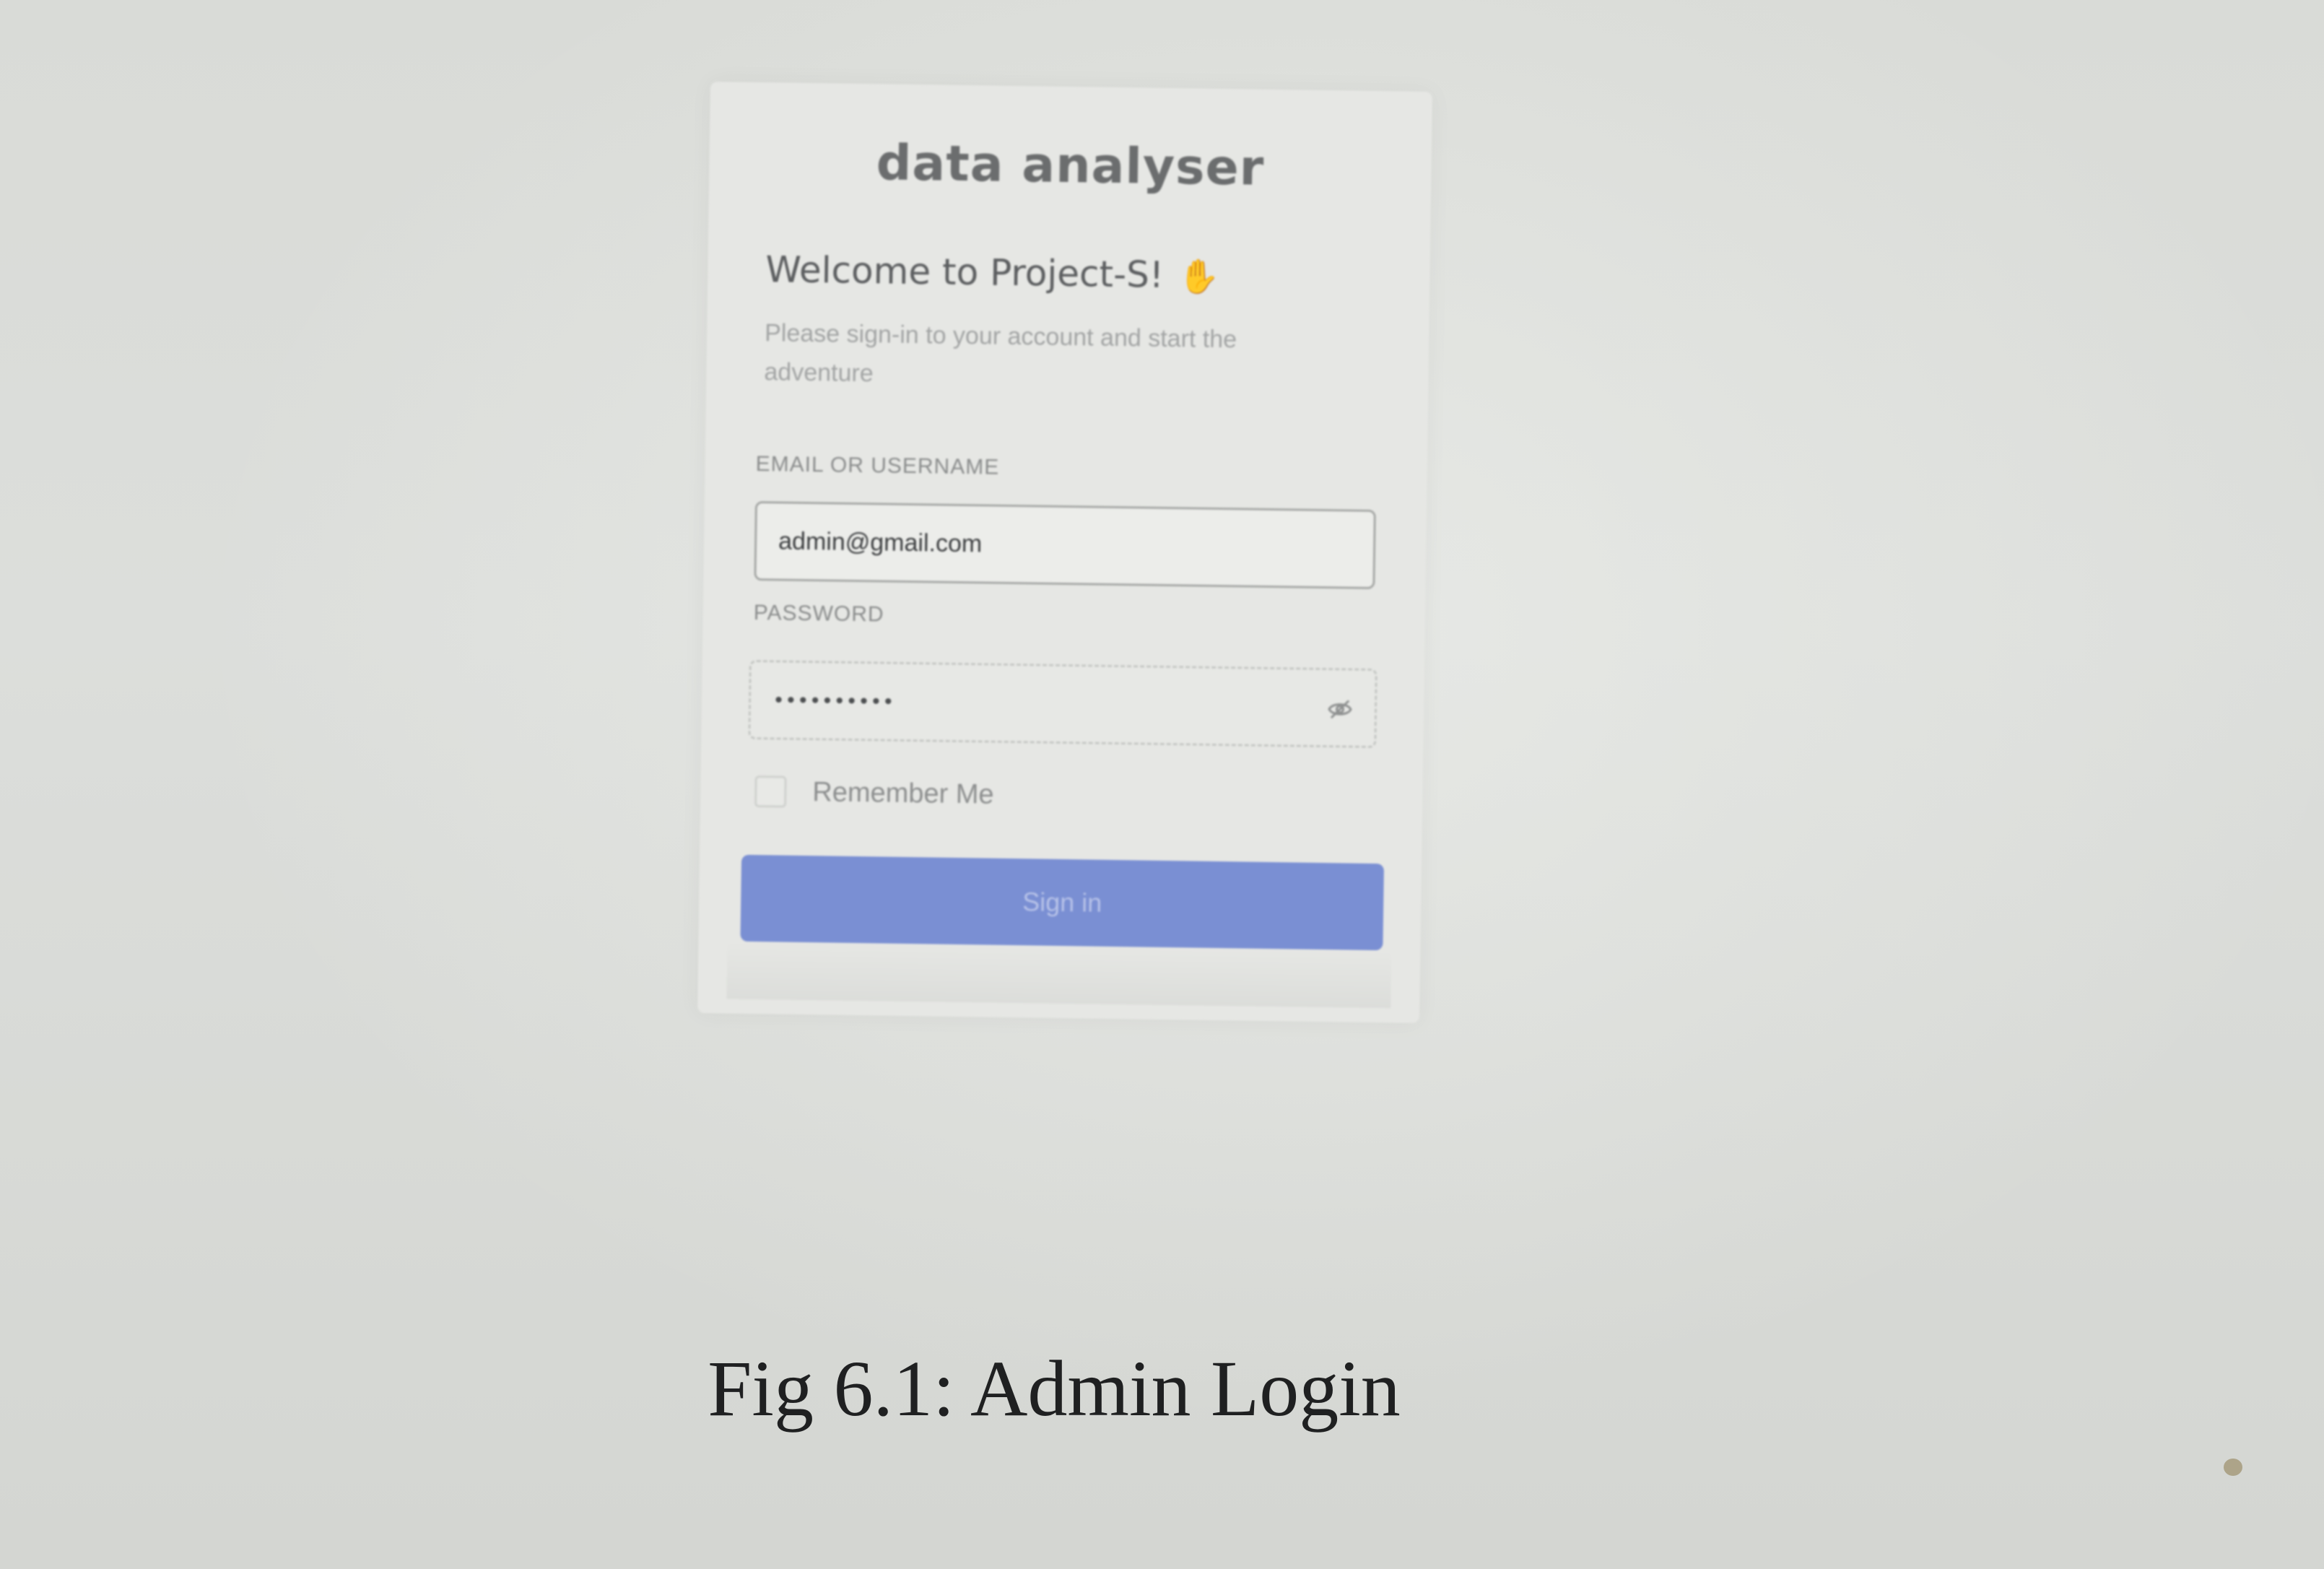 This screenshot has height=1569, width=2324. I want to click on password-field, so click(1025, 703).